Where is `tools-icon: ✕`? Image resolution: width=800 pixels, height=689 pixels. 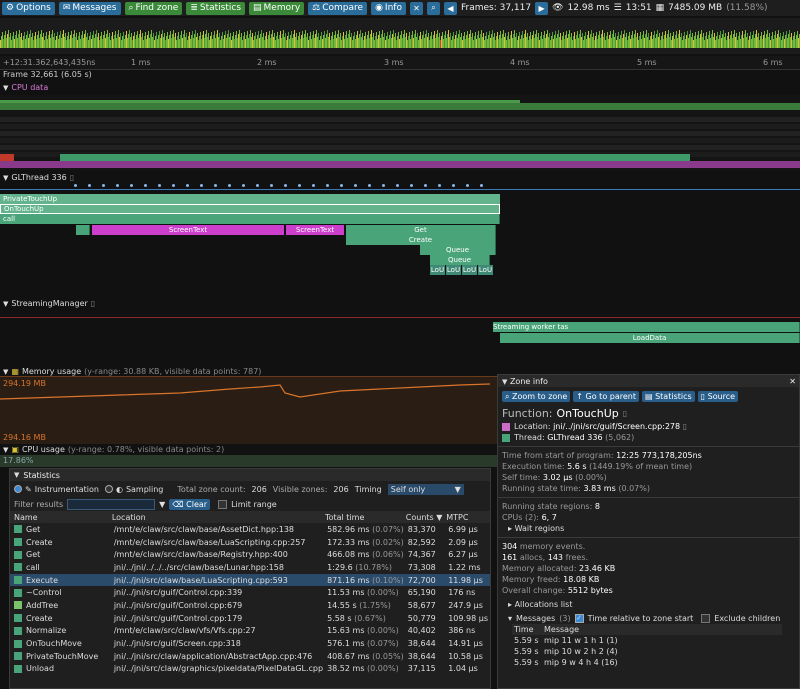
tools-icon: ✕ is located at coordinates (416, 8).